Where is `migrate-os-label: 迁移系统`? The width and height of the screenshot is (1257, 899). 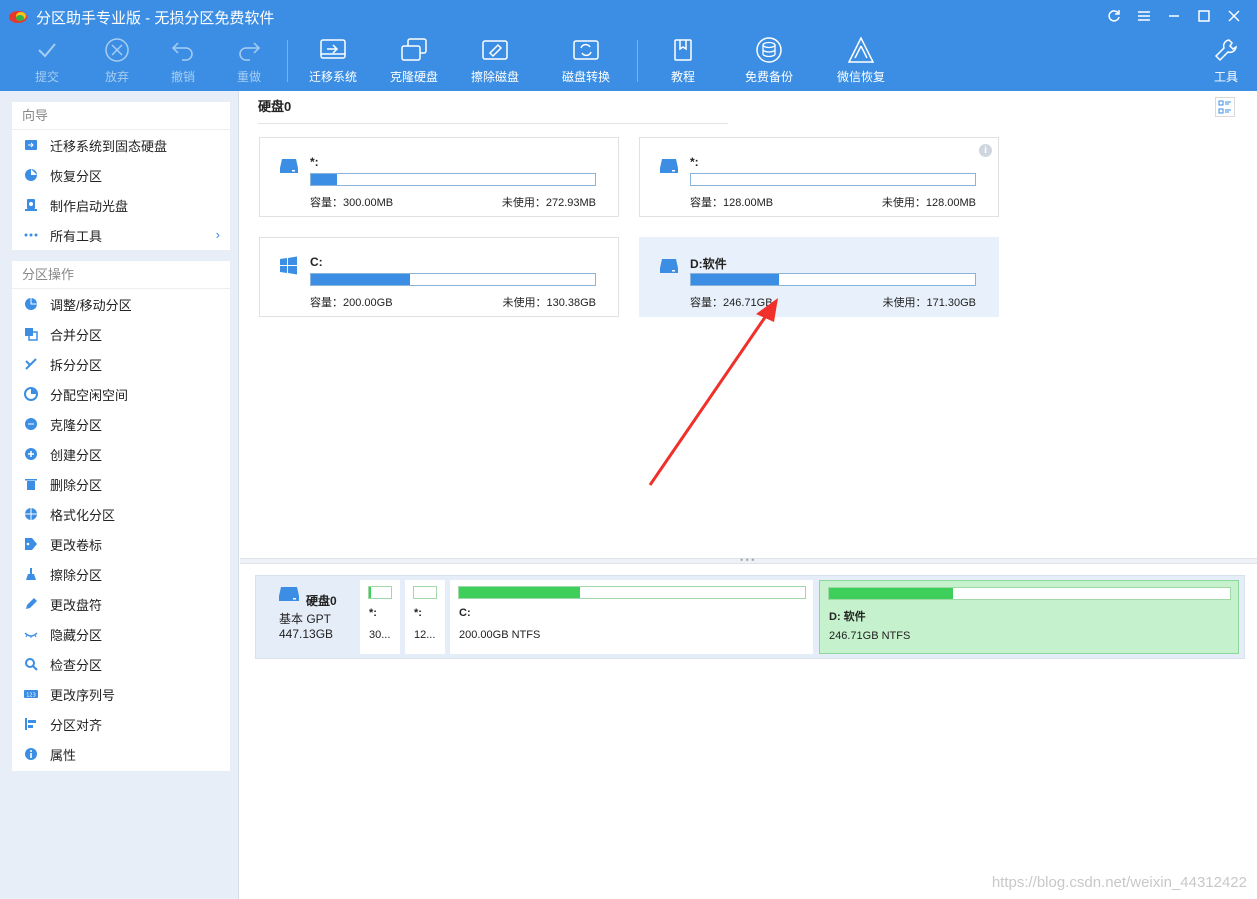 migrate-os-label: 迁移系统 is located at coordinates (332, 77).